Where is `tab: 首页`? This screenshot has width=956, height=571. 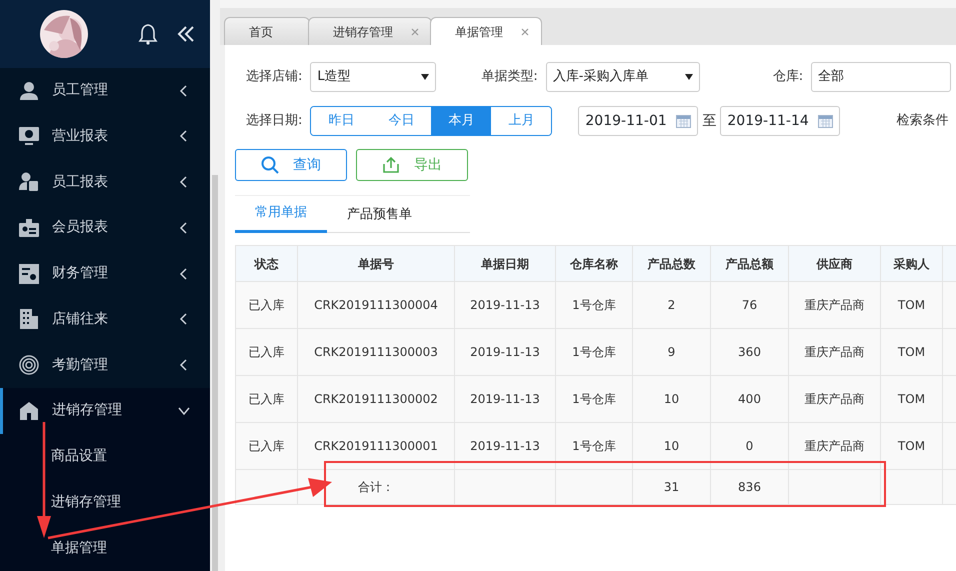 tab: 首页 is located at coordinates (267, 31).